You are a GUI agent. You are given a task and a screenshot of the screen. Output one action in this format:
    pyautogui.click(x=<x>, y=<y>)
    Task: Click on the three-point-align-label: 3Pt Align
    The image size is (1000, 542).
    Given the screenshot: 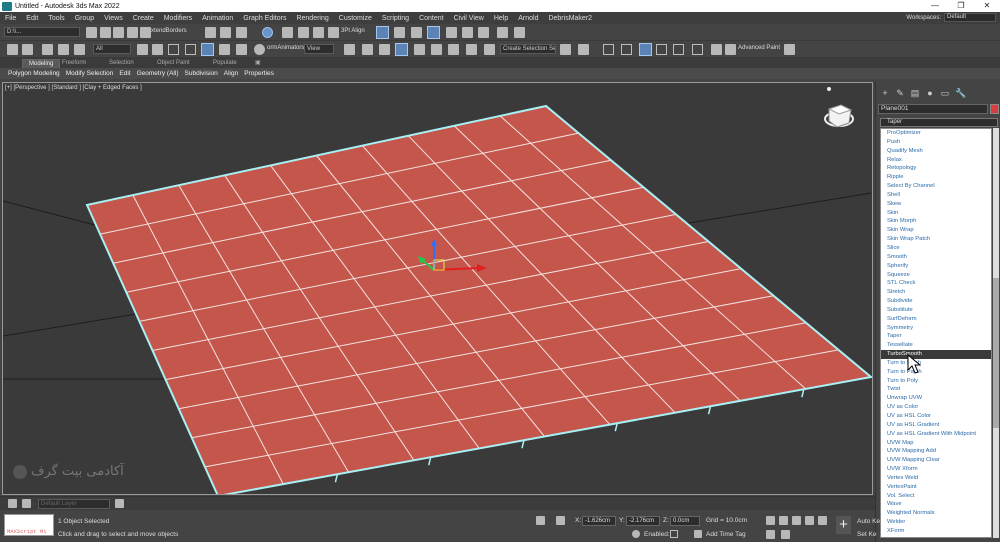 What is the action you would take?
    pyautogui.click(x=353, y=31)
    